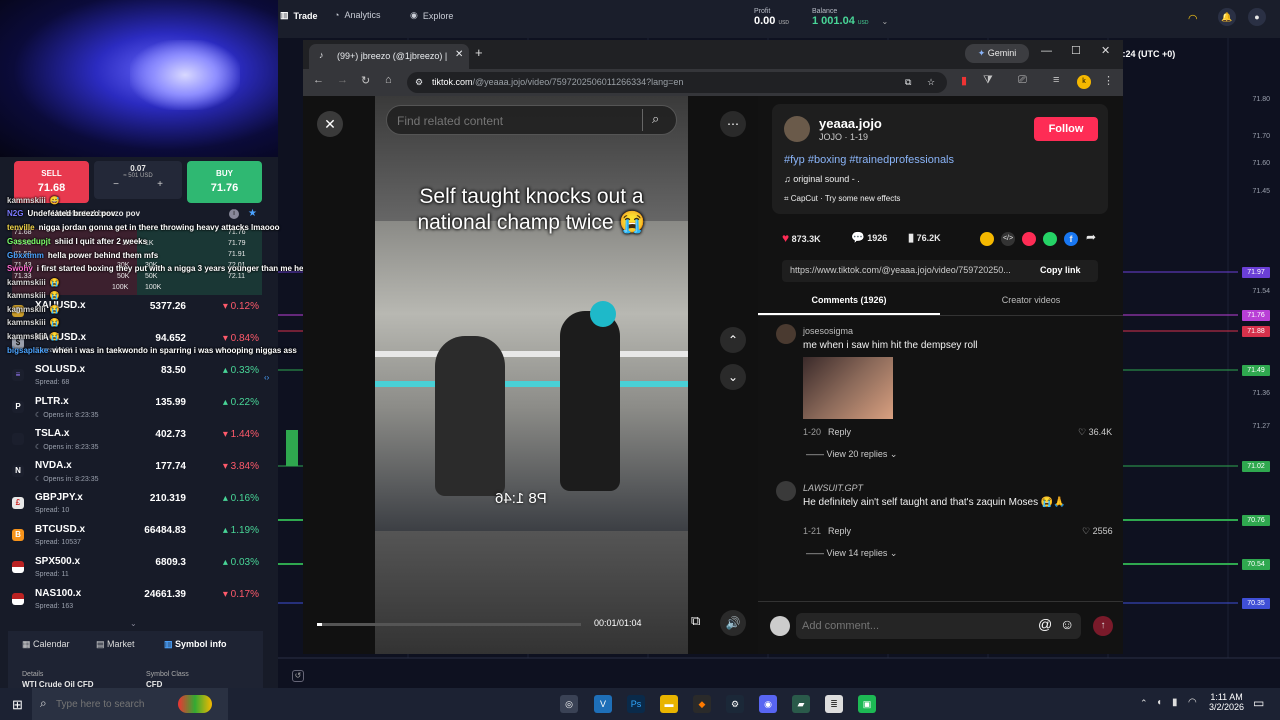 The width and height of the screenshot is (1280, 720). What do you see at coordinates (1192, 702) in the screenshot?
I see `network-icon: ◠` at bounding box center [1192, 702].